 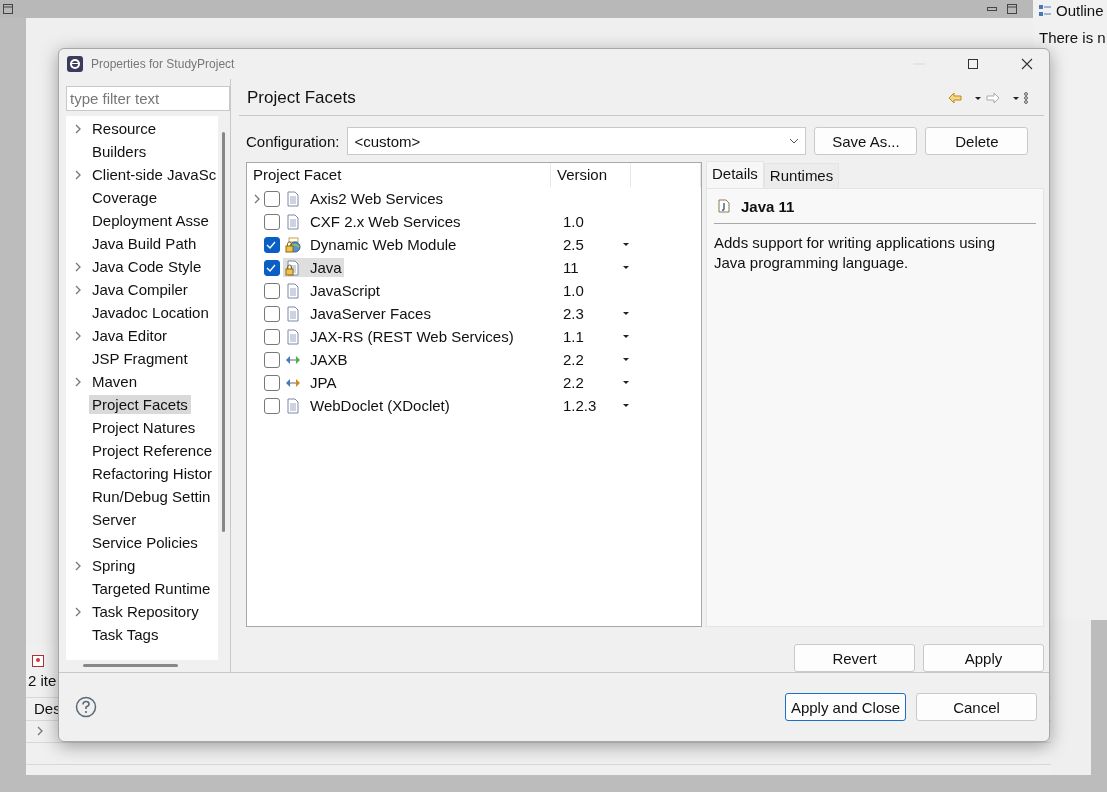 I want to click on button: Delete, so click(x=977, y=141).